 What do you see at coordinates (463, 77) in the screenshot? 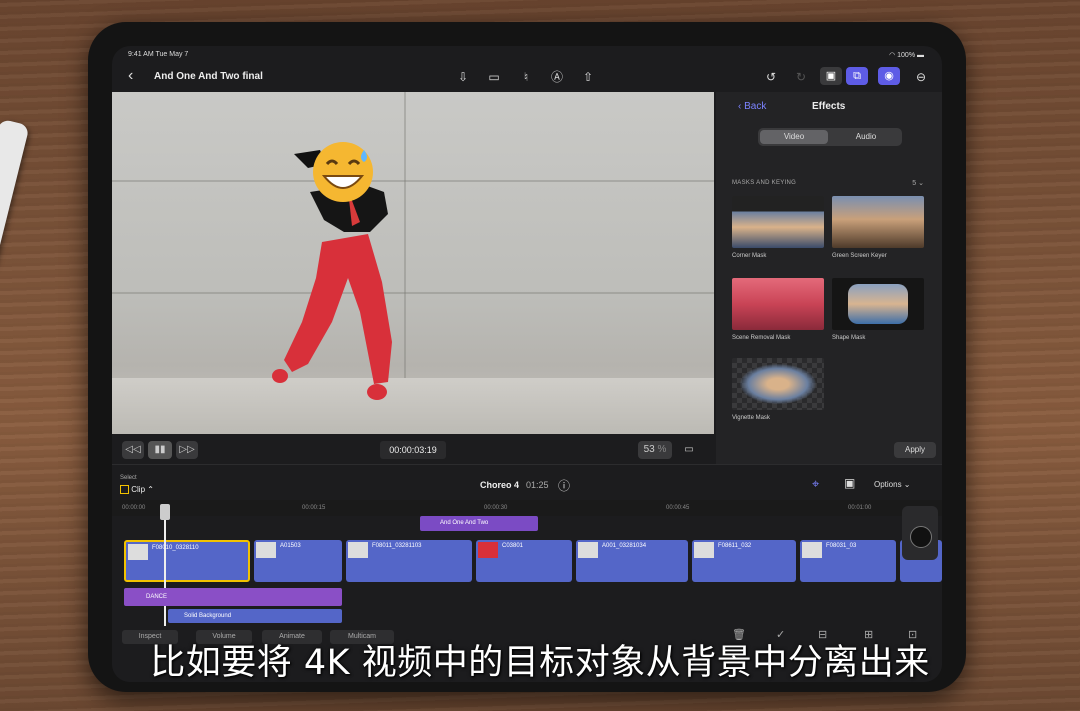
I see `import-icon: ⇩` at bounding box center [463, 77].